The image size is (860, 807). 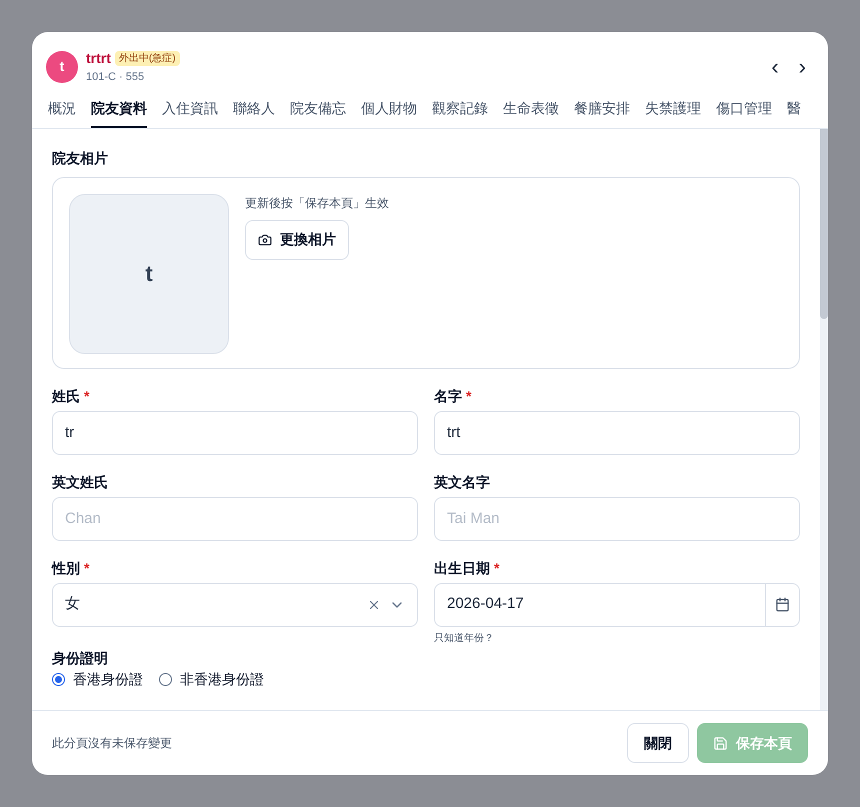 What do you see at coordinates (80, 157) in the screenshot?
I see `section-title: 院友相片` at bounding box center [80, 157].